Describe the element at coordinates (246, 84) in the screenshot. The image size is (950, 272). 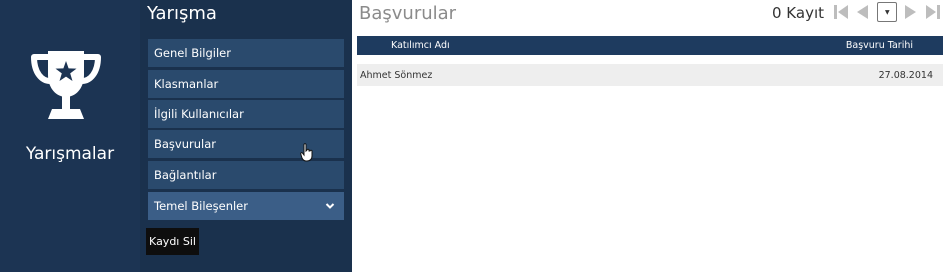
I see `menu-item-classifications: Klasmanlar` at that location.